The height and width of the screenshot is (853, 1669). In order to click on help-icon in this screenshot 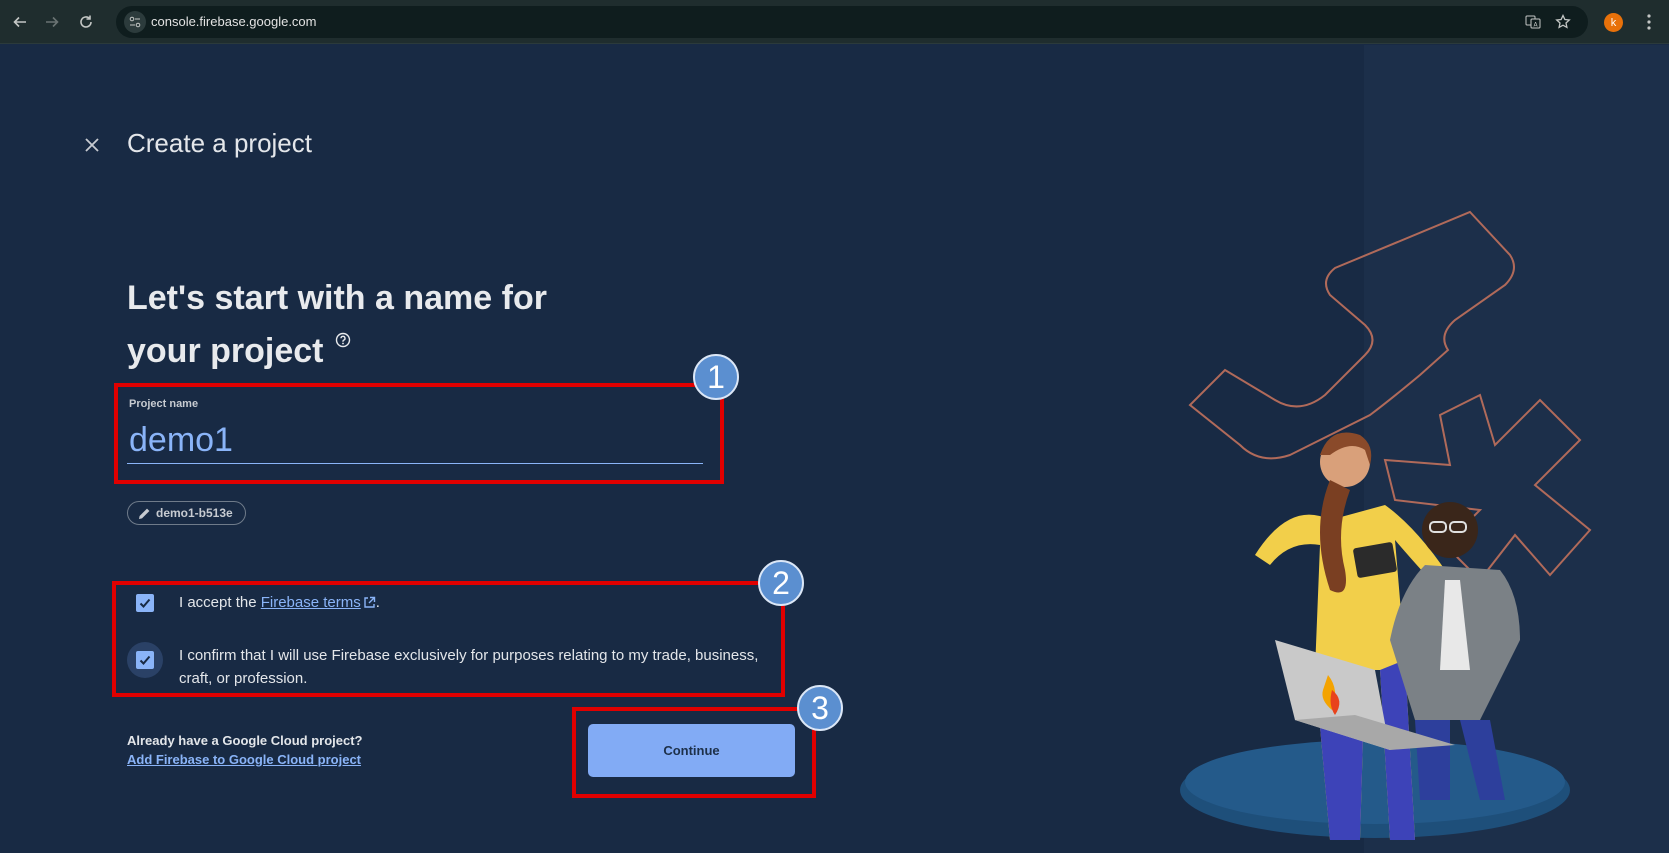, I will do `click(343, 340)`.